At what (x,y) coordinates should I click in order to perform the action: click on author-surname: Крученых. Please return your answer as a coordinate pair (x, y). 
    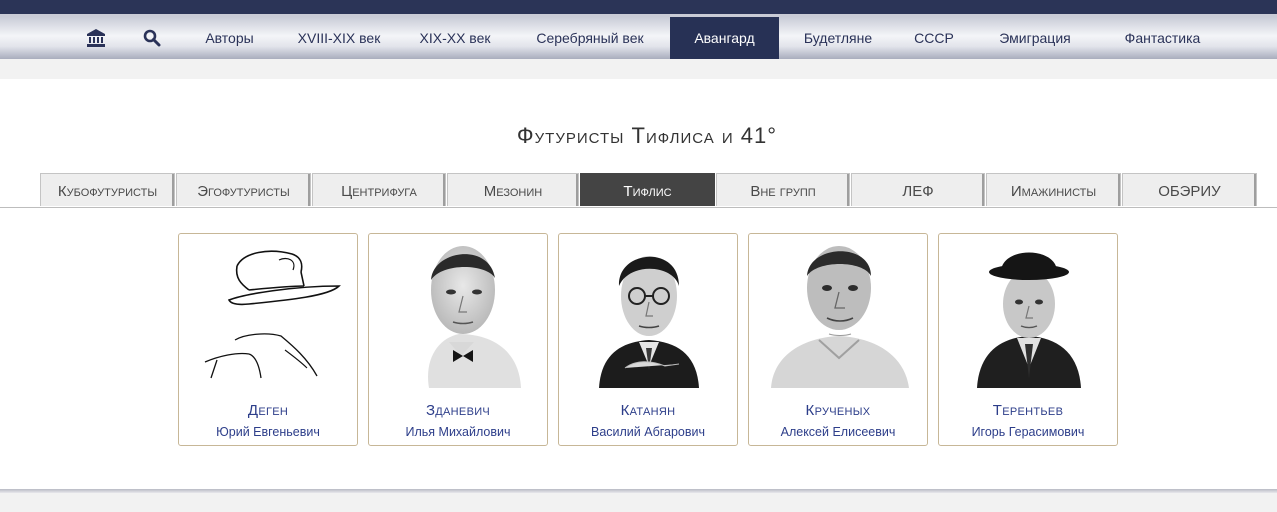
    Looking at the image, I should click on (838, 410).